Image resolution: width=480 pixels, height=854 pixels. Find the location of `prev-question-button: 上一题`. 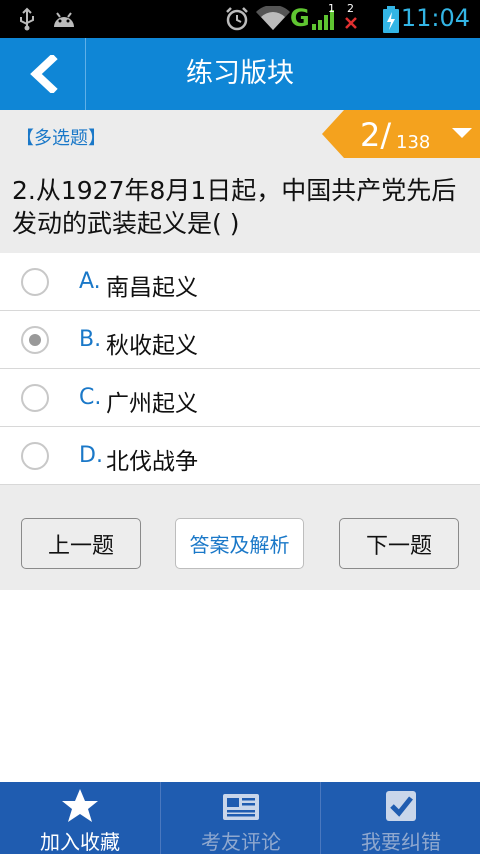

prev-question-button: 上一题 is located at coordinates (81, 543).